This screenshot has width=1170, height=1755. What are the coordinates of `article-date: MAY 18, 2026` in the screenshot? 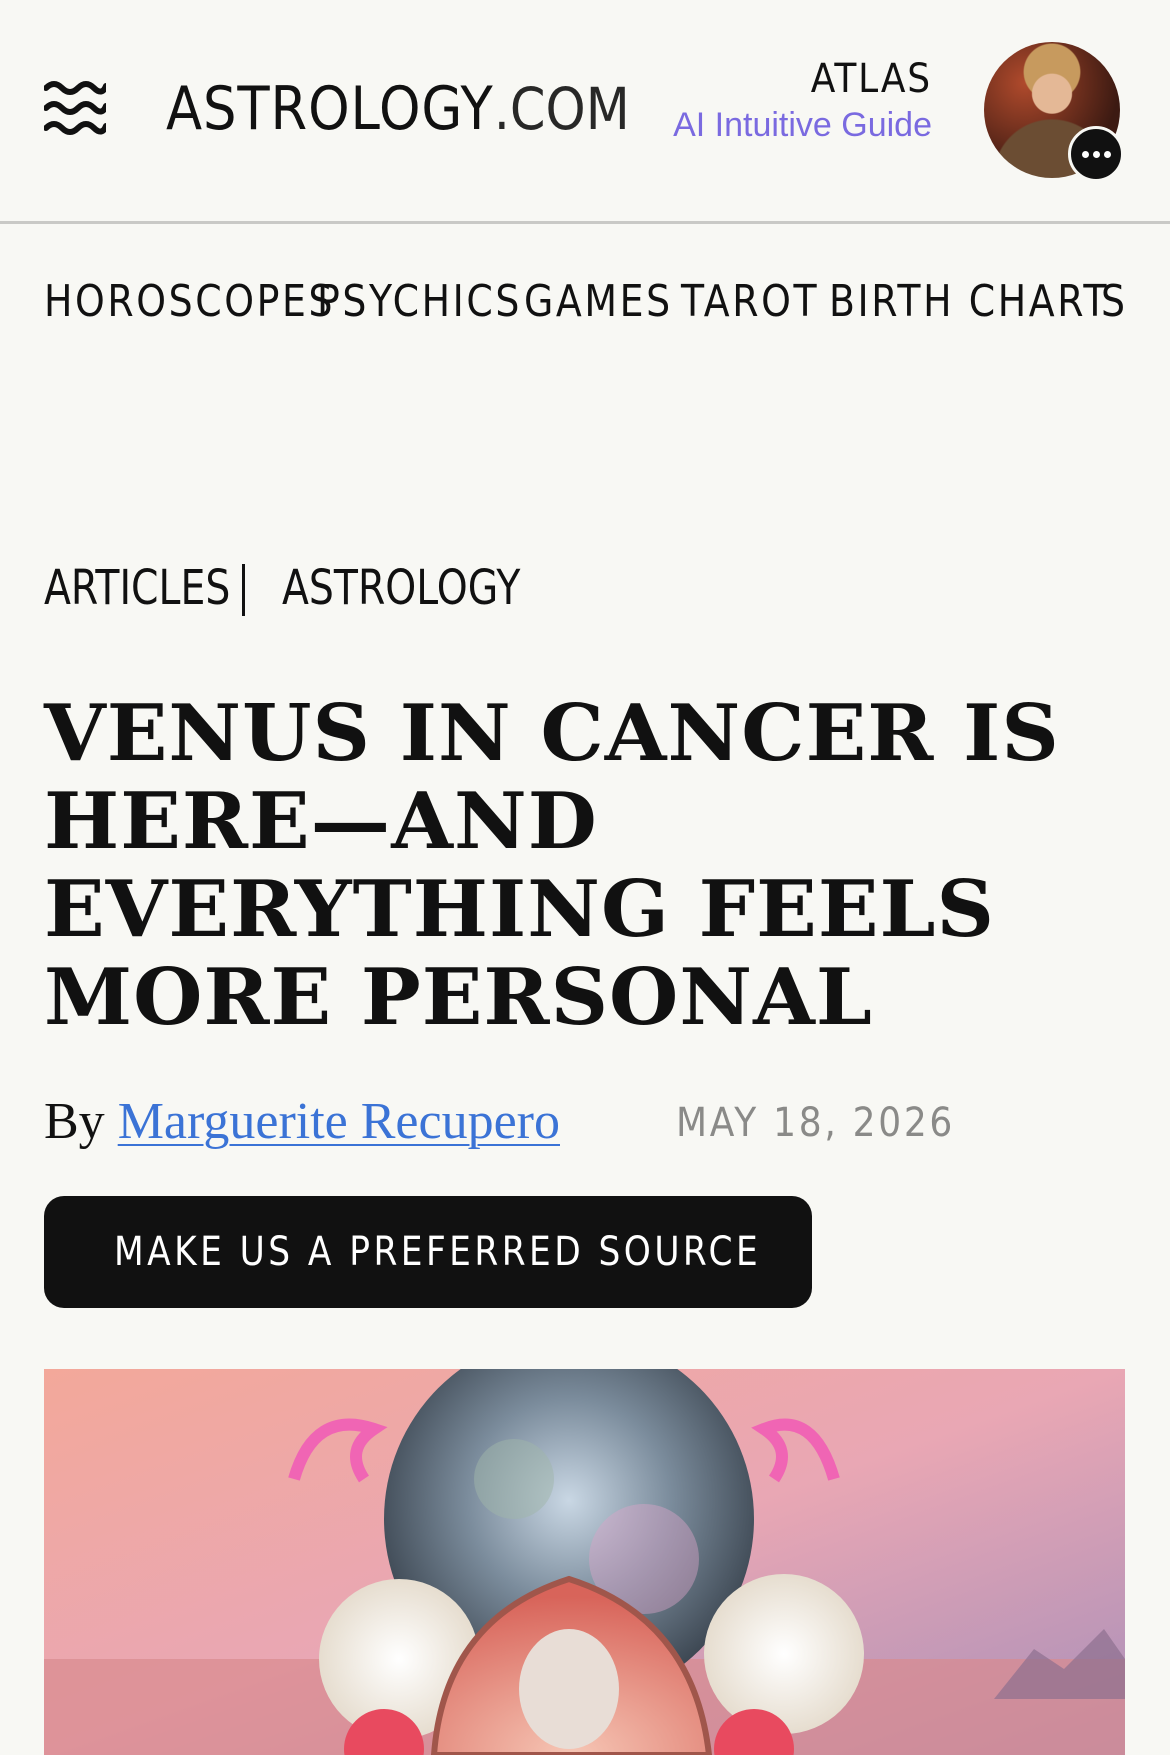 It's located at (816, 1123).